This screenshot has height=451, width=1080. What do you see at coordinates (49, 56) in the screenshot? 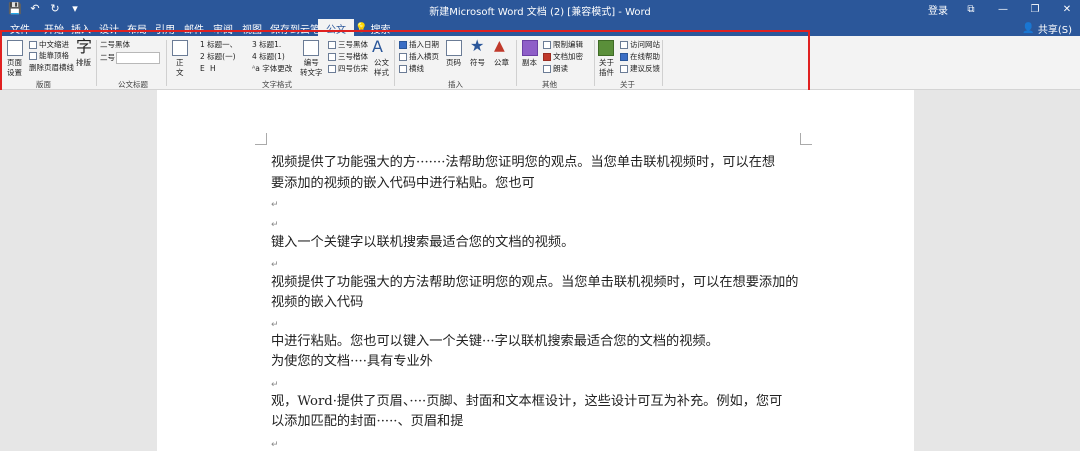
I see `header-top-button: 能靠顶格` at bounding box center [49, 56].